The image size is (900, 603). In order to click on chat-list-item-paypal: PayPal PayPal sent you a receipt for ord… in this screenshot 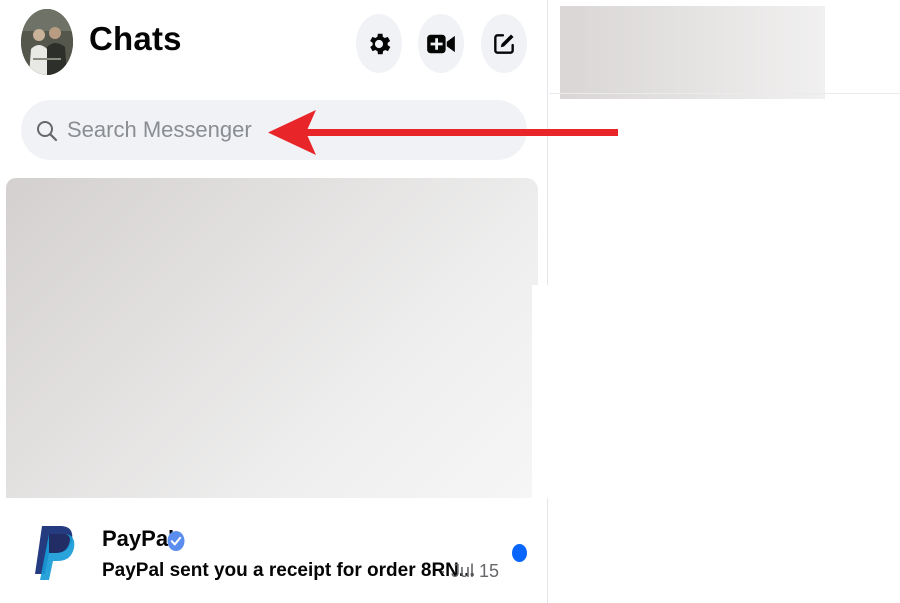, I will do `click(270, 552)`.